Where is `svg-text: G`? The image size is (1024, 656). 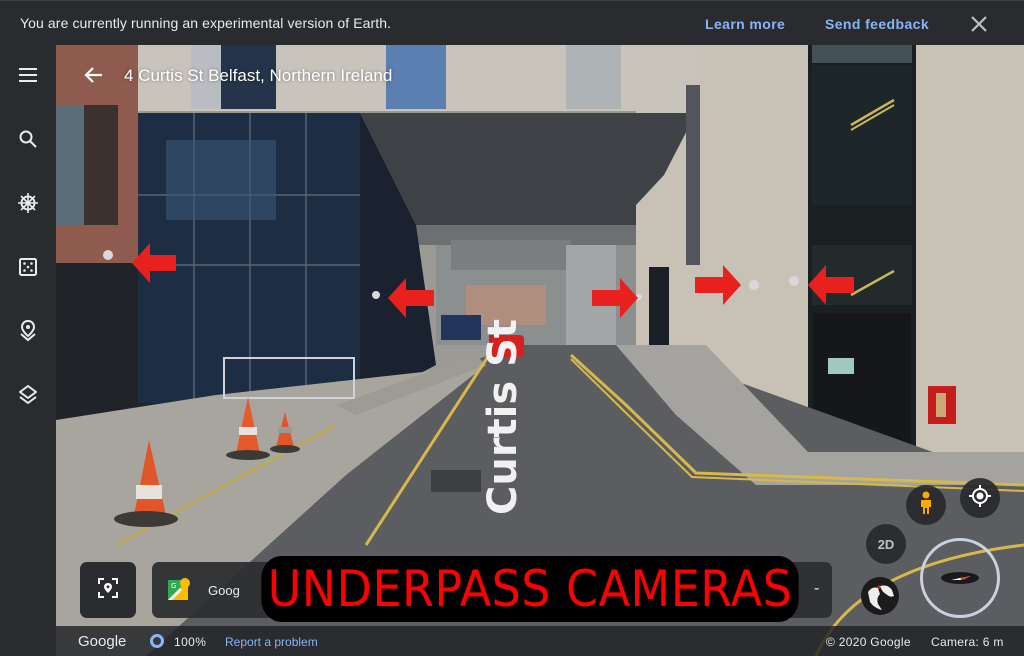 svg-text: G is located at coordinates (173, 586).